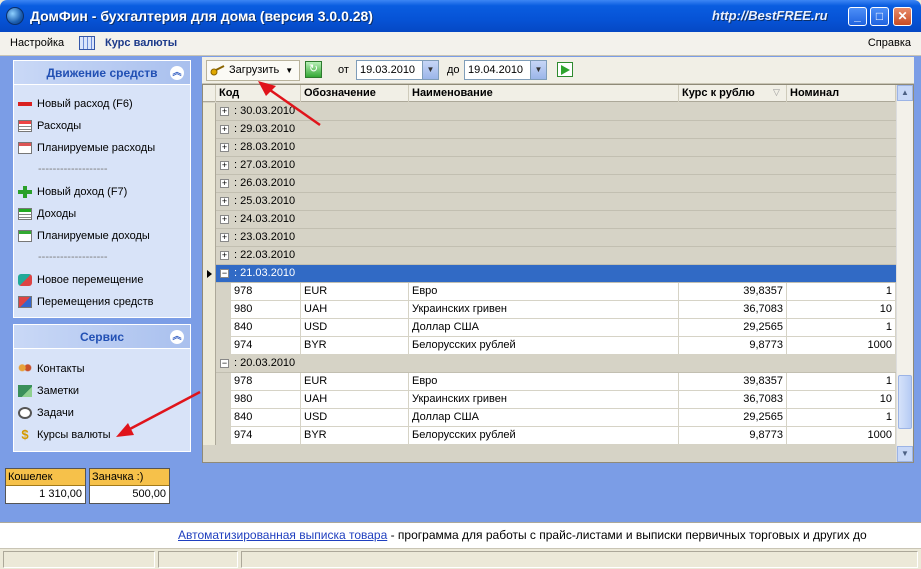  I want to click on refresh-button: ↻, so click(313, 69).